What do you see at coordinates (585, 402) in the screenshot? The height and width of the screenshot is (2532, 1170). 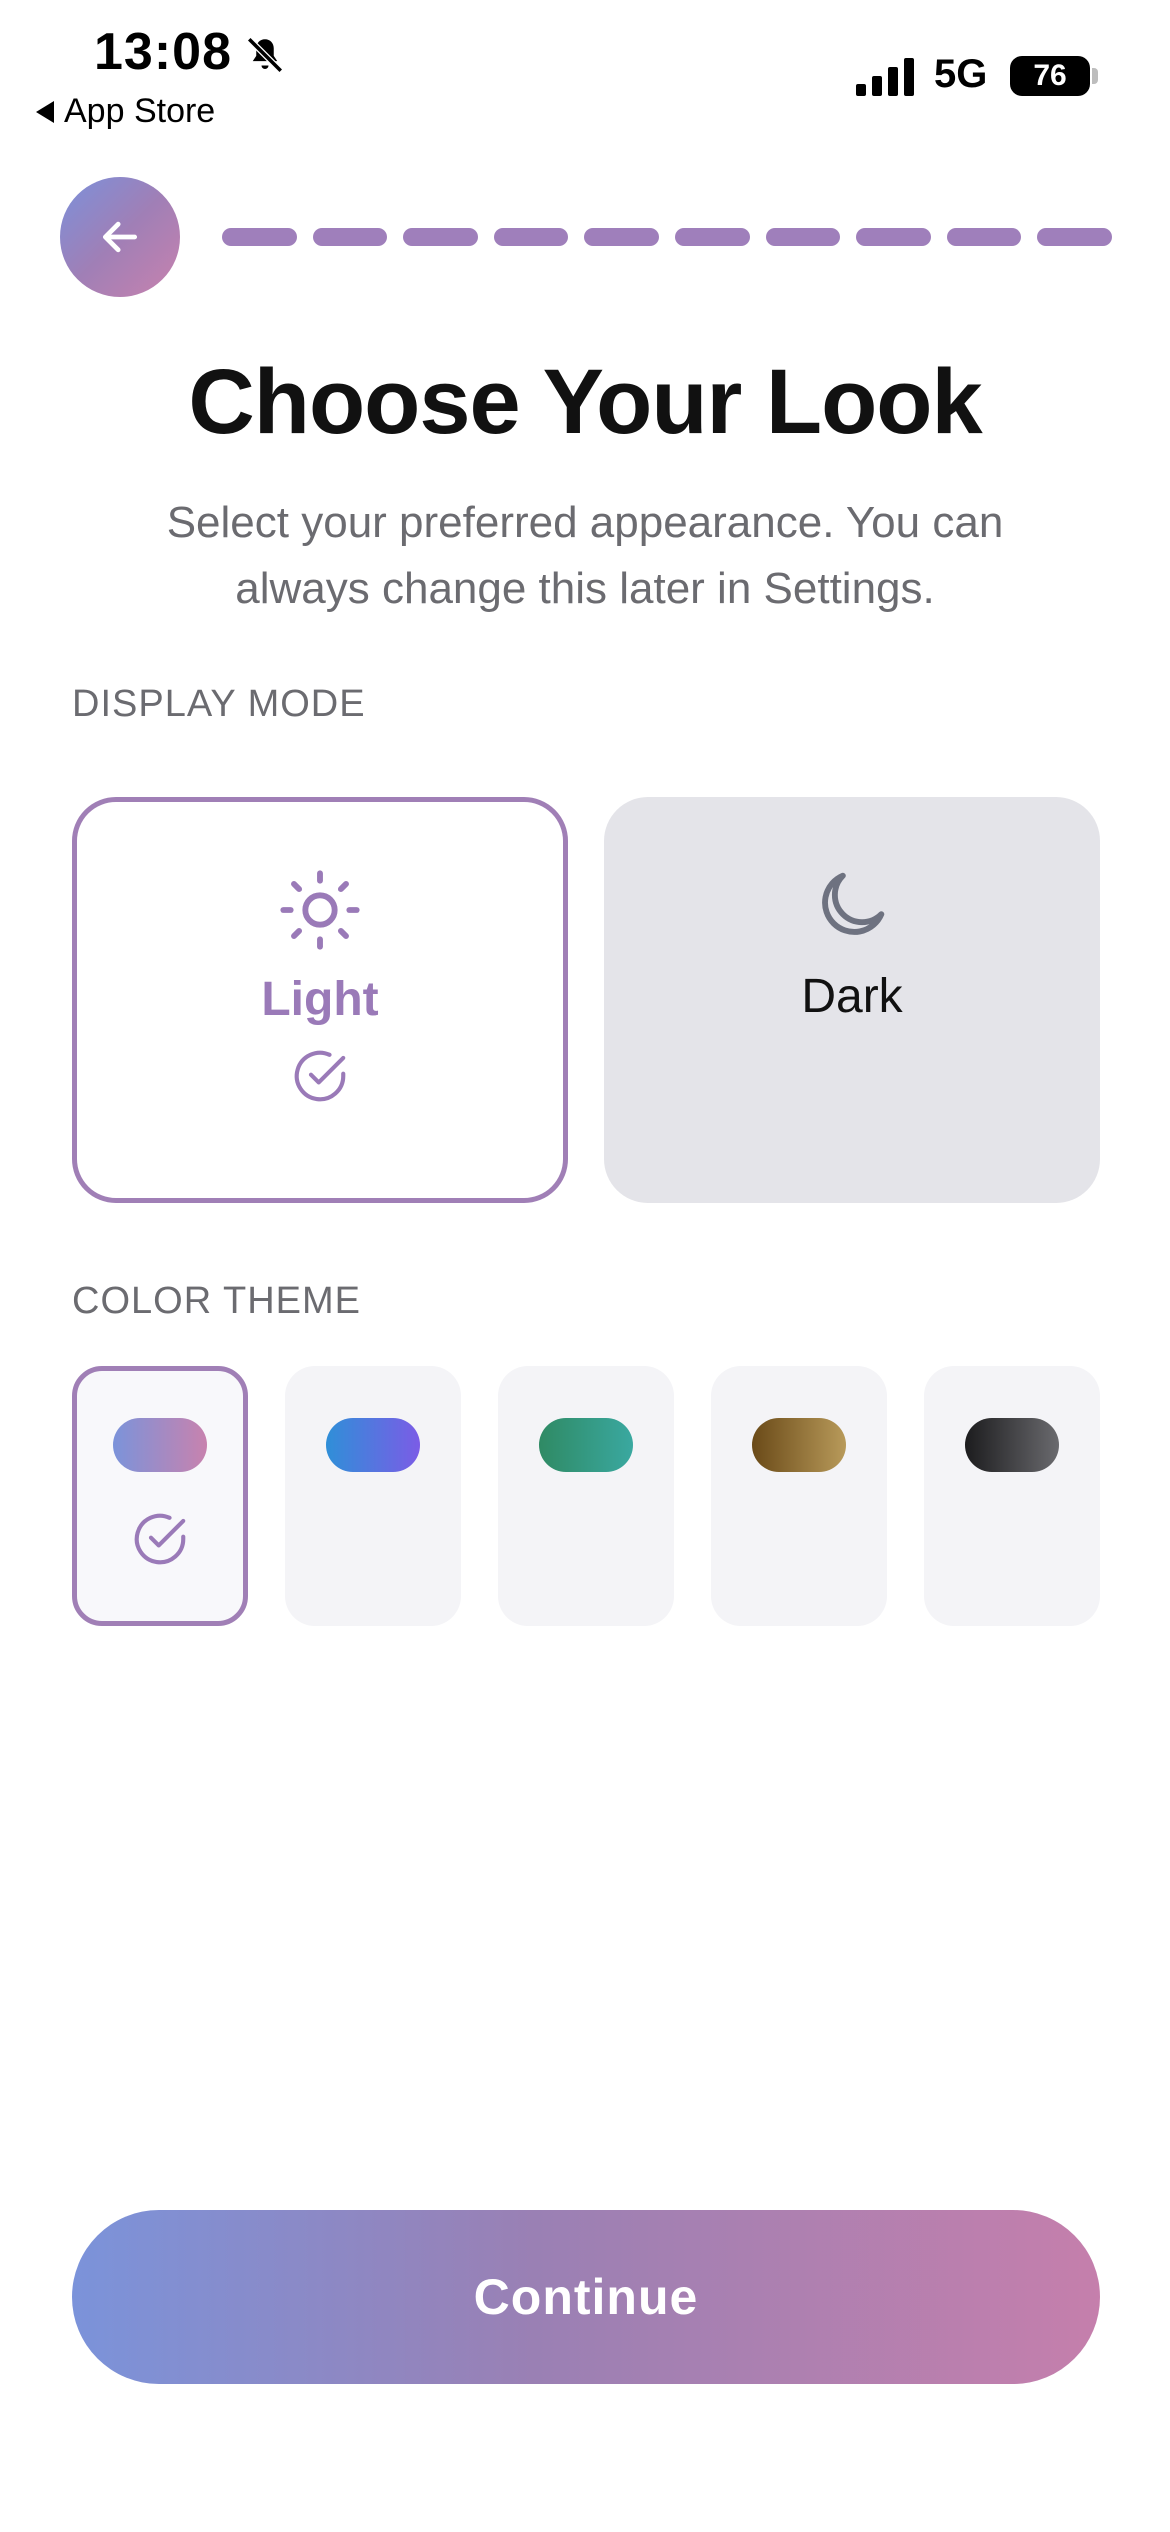 I see `page-title: Choose Your Look` at bounding box center [585, 402].